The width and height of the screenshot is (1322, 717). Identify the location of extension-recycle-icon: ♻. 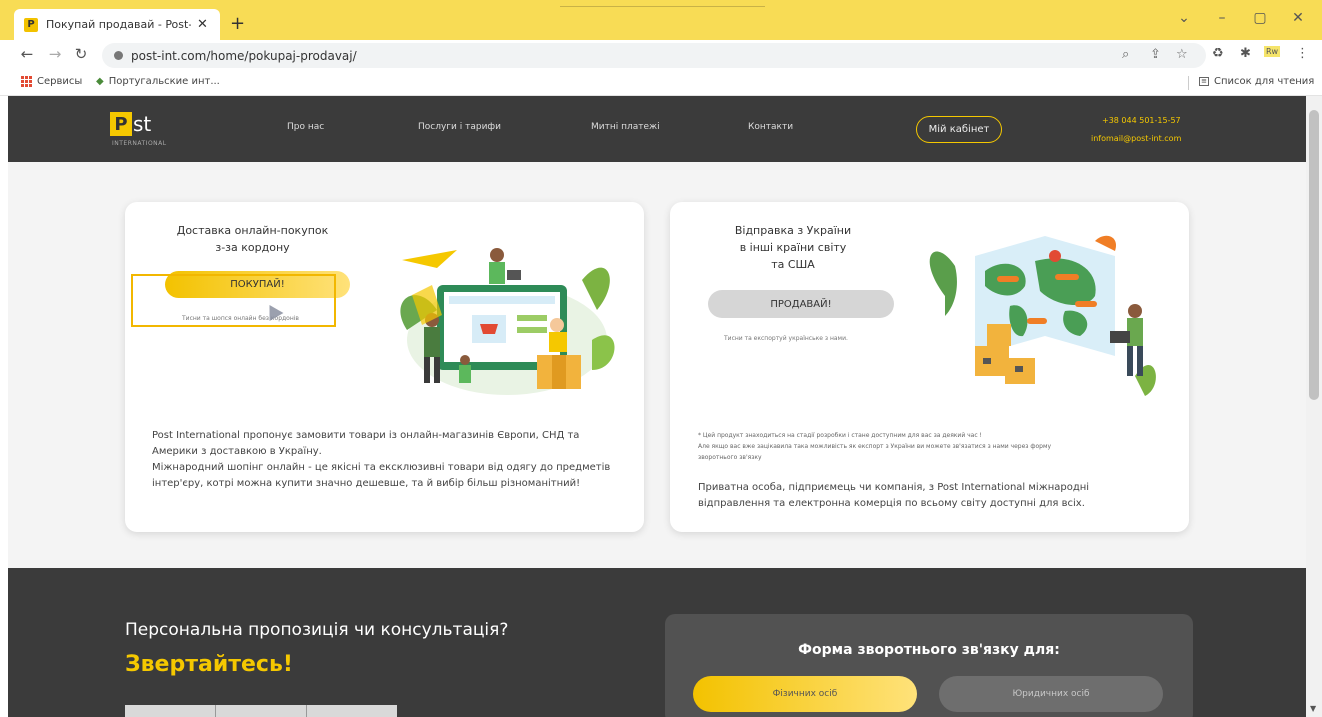
(1218, 53).